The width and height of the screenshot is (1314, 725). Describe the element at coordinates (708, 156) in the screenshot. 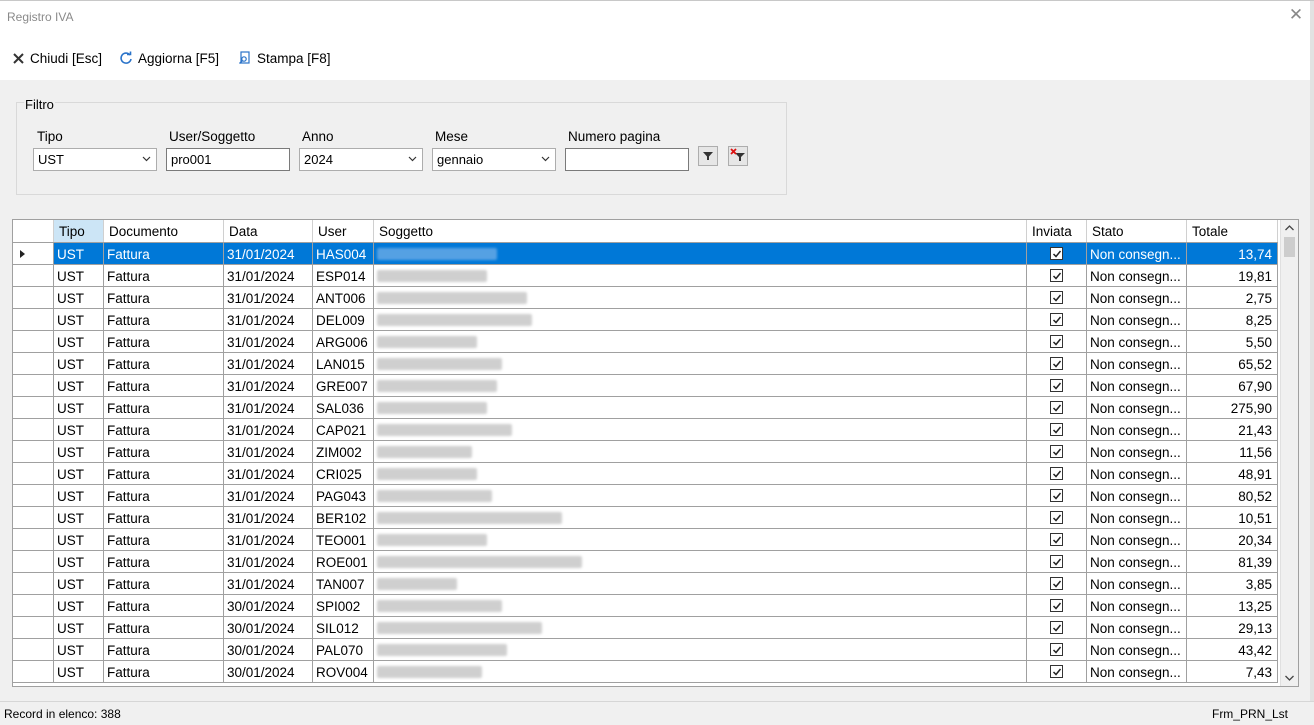

I see `apply-filter-button` at that location.